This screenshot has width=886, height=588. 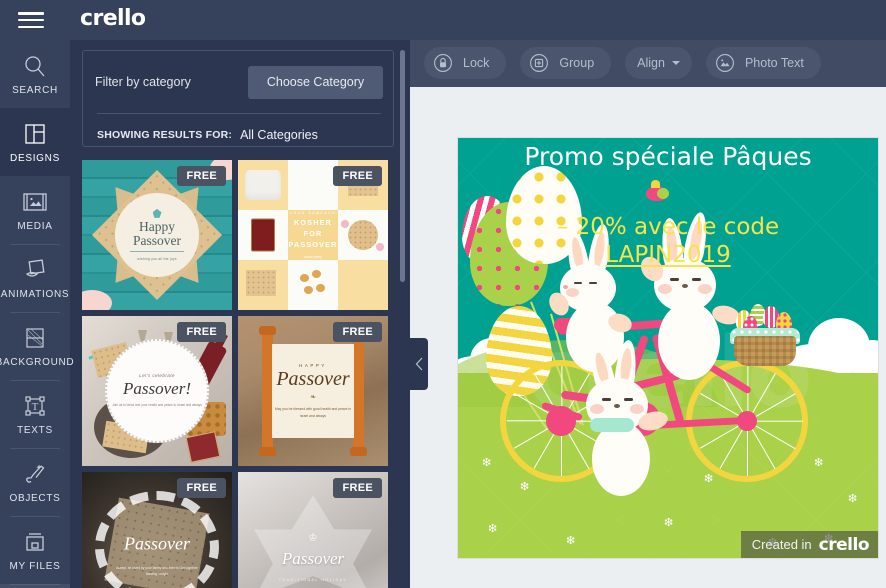 I want to click on panel-scrollbar, so click(x=402, y=166).